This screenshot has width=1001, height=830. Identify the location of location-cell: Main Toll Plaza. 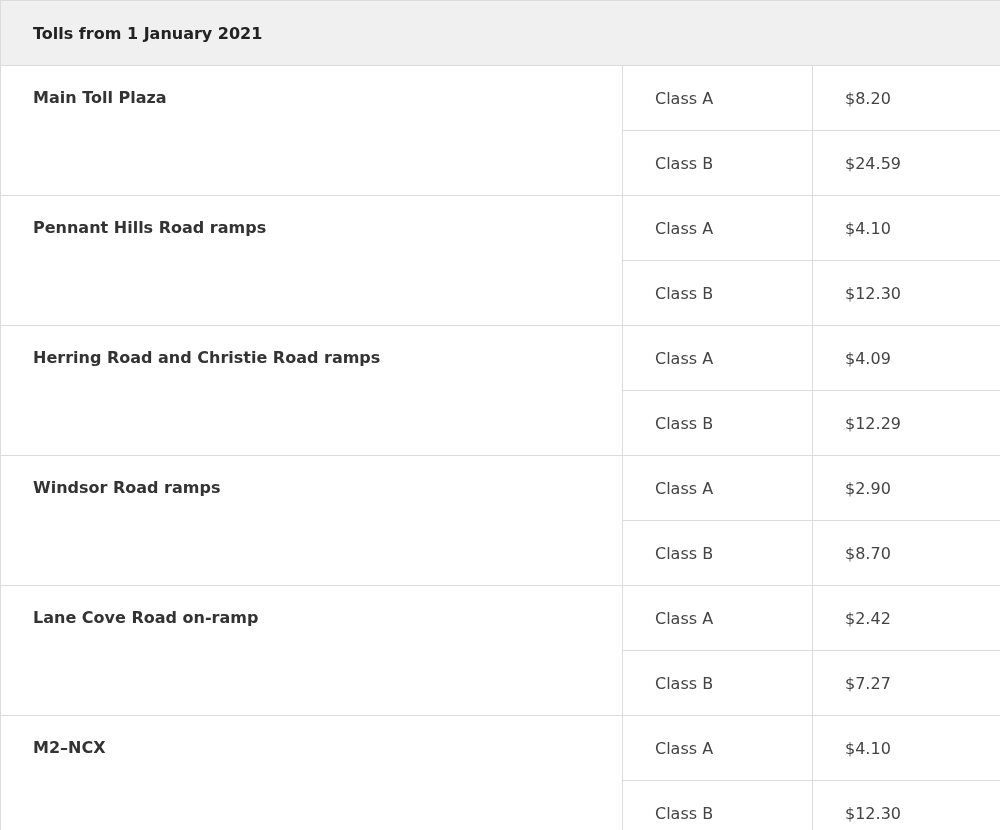
(311, 130).